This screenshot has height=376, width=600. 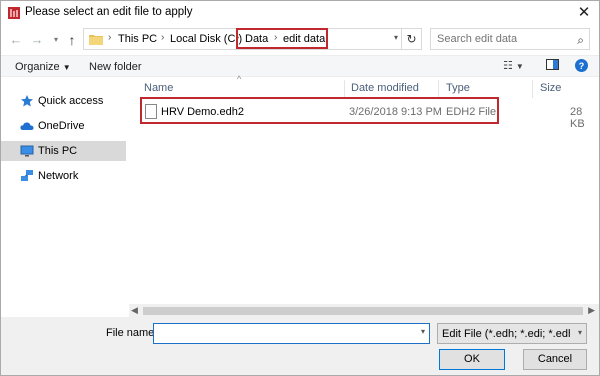 I want to click on search-input, so click(x=502, y=39).